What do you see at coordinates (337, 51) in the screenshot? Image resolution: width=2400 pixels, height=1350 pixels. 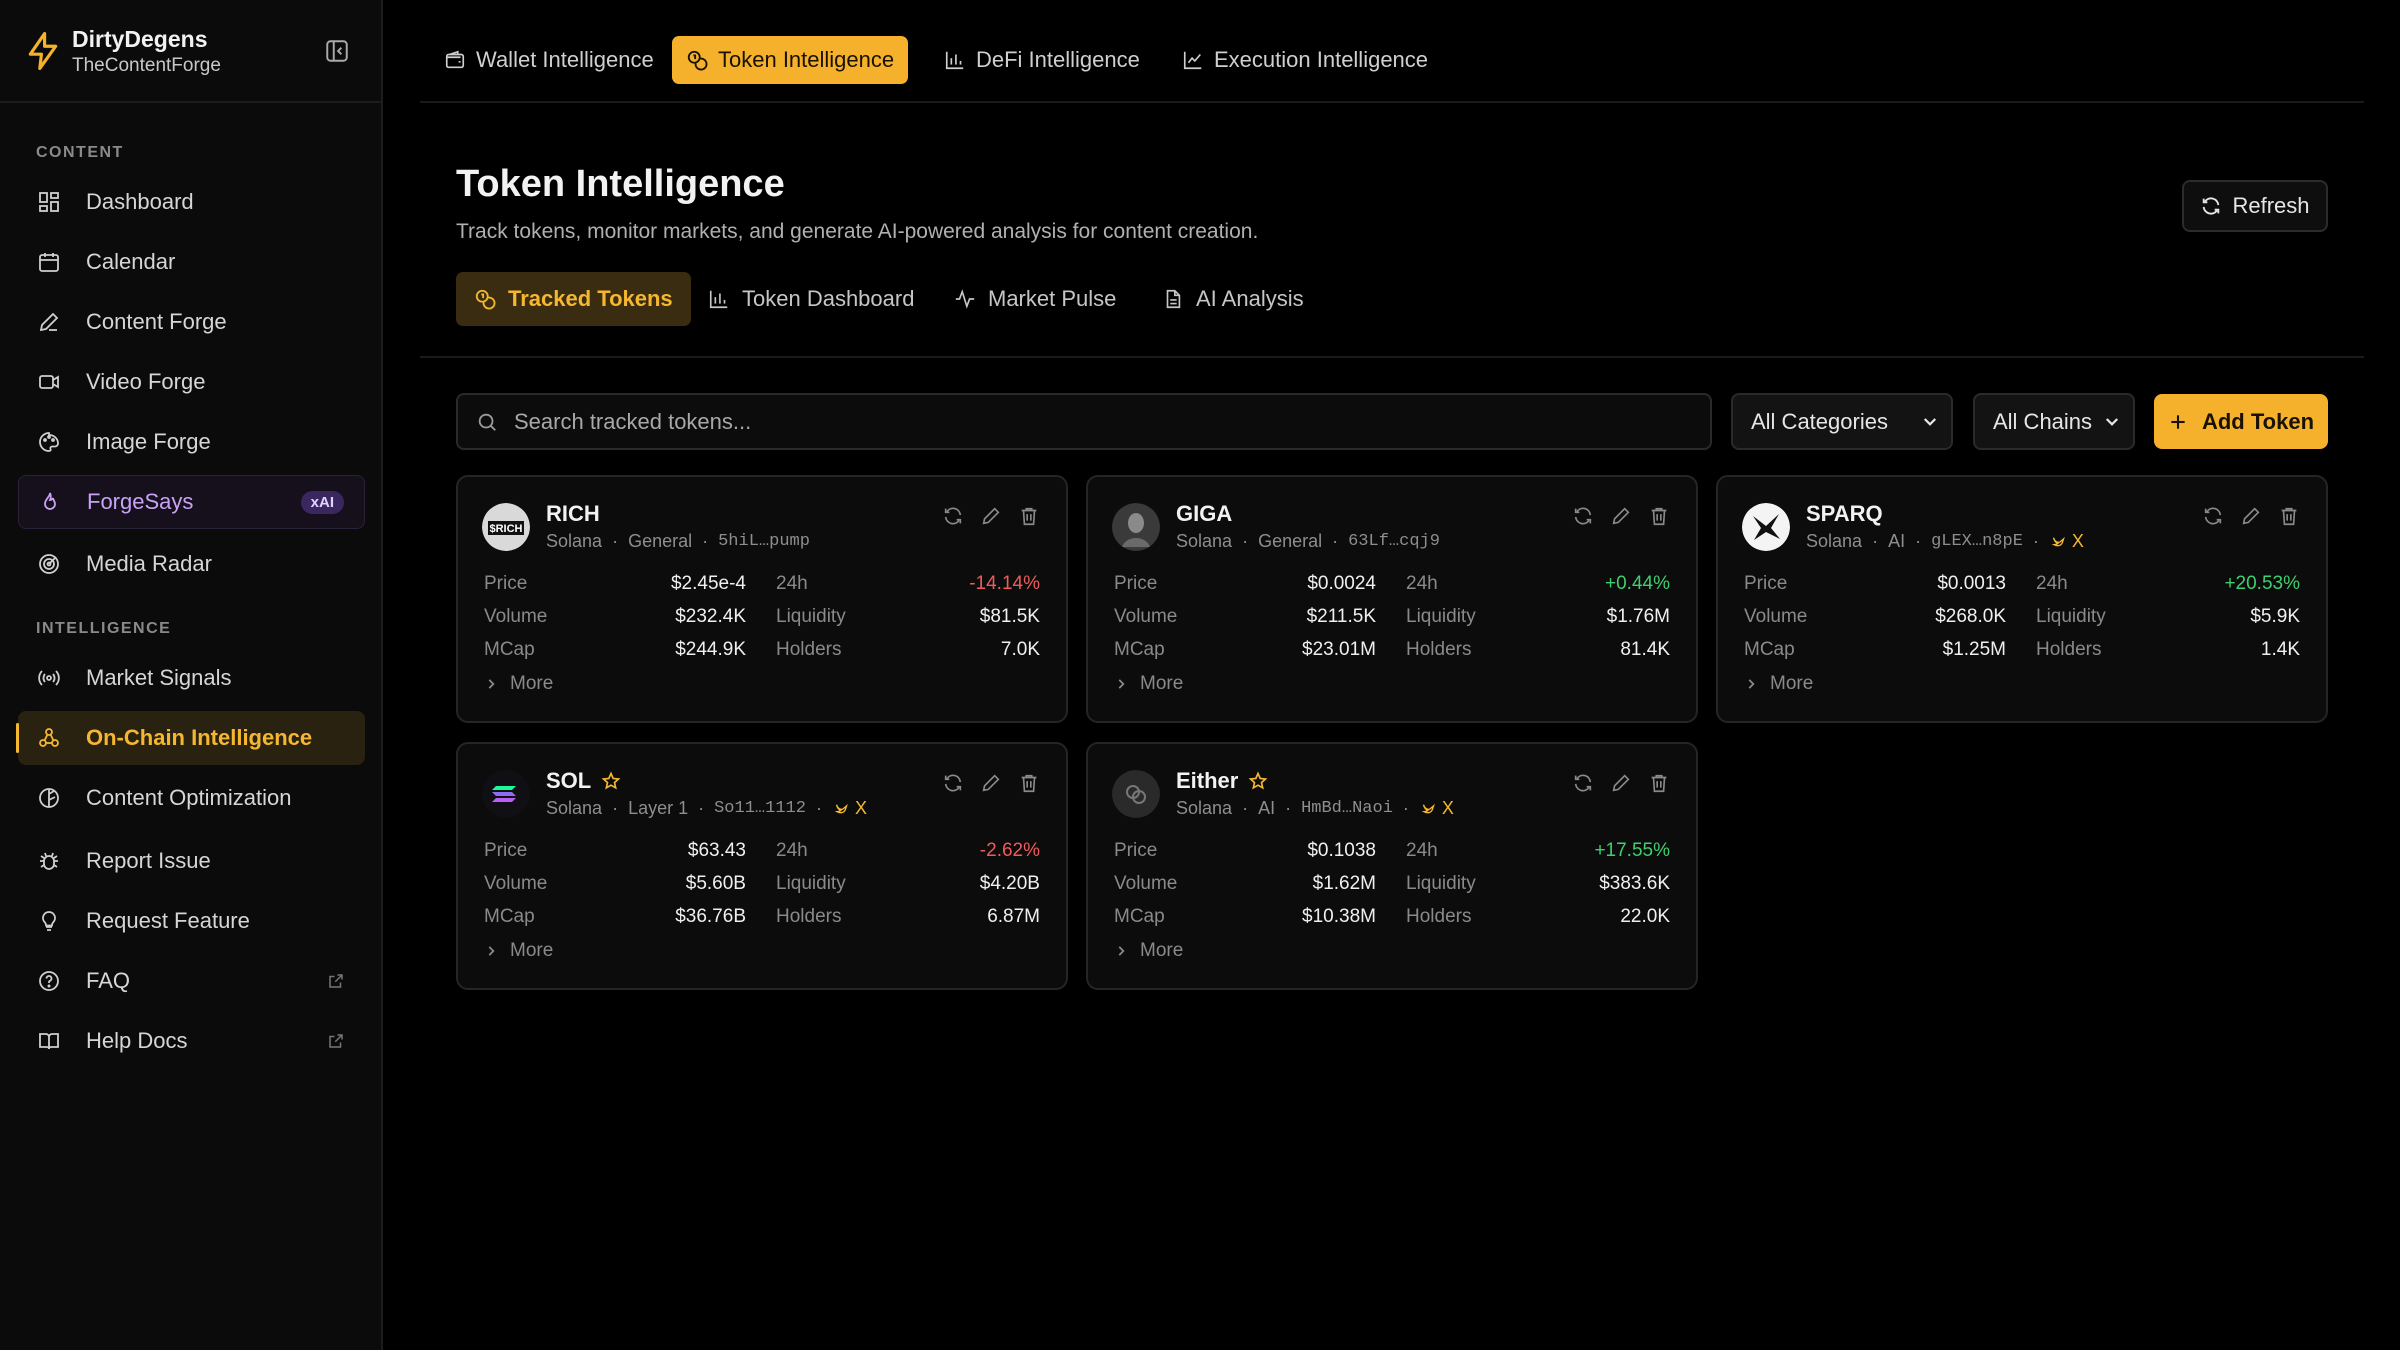 I see `sidebar-collapse-icon` at bounding box center [337, 51].